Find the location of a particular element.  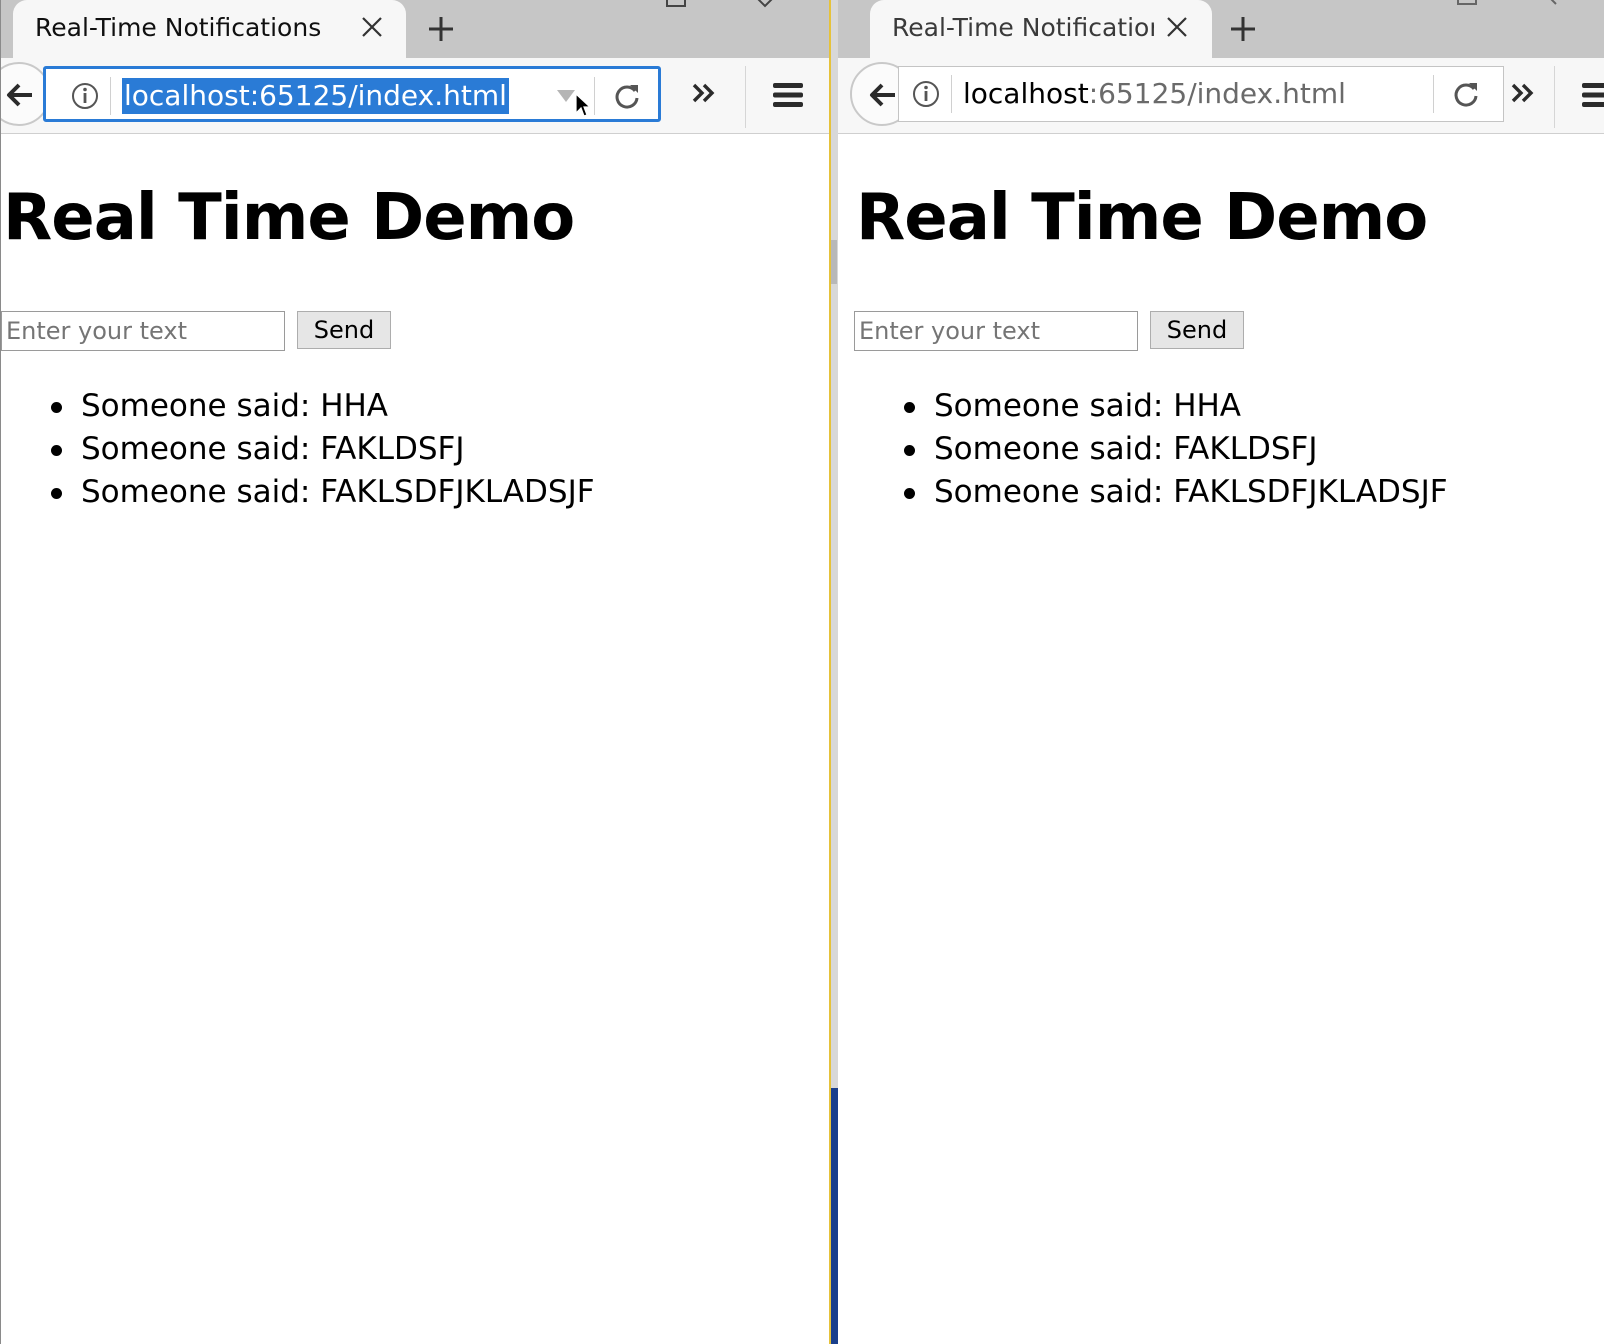

url-text-selected: localhost:65125/index.html is located at coordinates (315, 96).